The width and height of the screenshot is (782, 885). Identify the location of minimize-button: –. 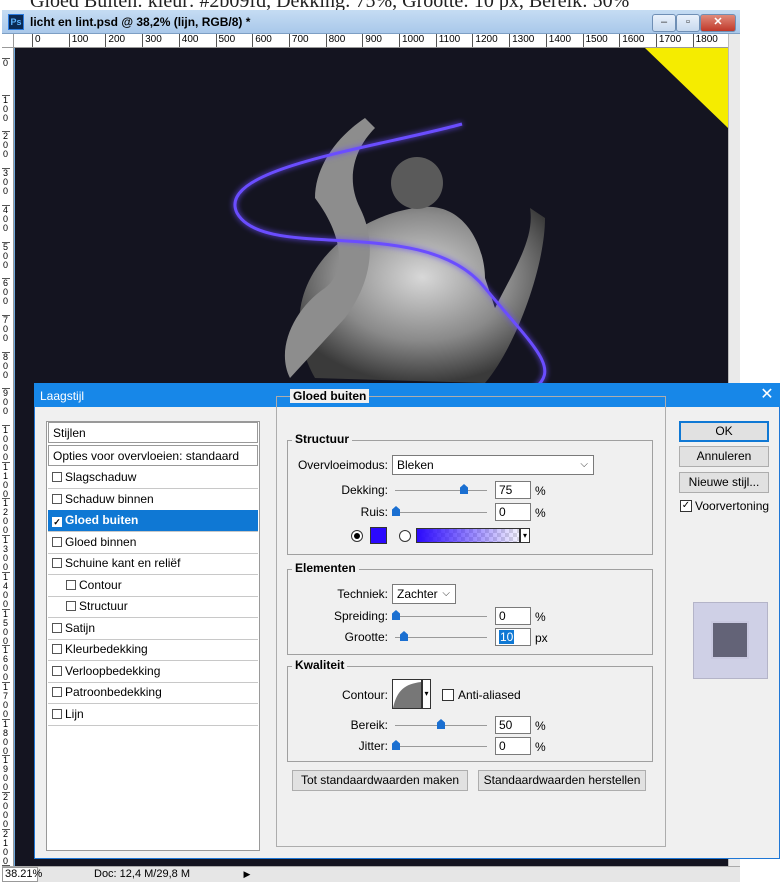
(664, 23).